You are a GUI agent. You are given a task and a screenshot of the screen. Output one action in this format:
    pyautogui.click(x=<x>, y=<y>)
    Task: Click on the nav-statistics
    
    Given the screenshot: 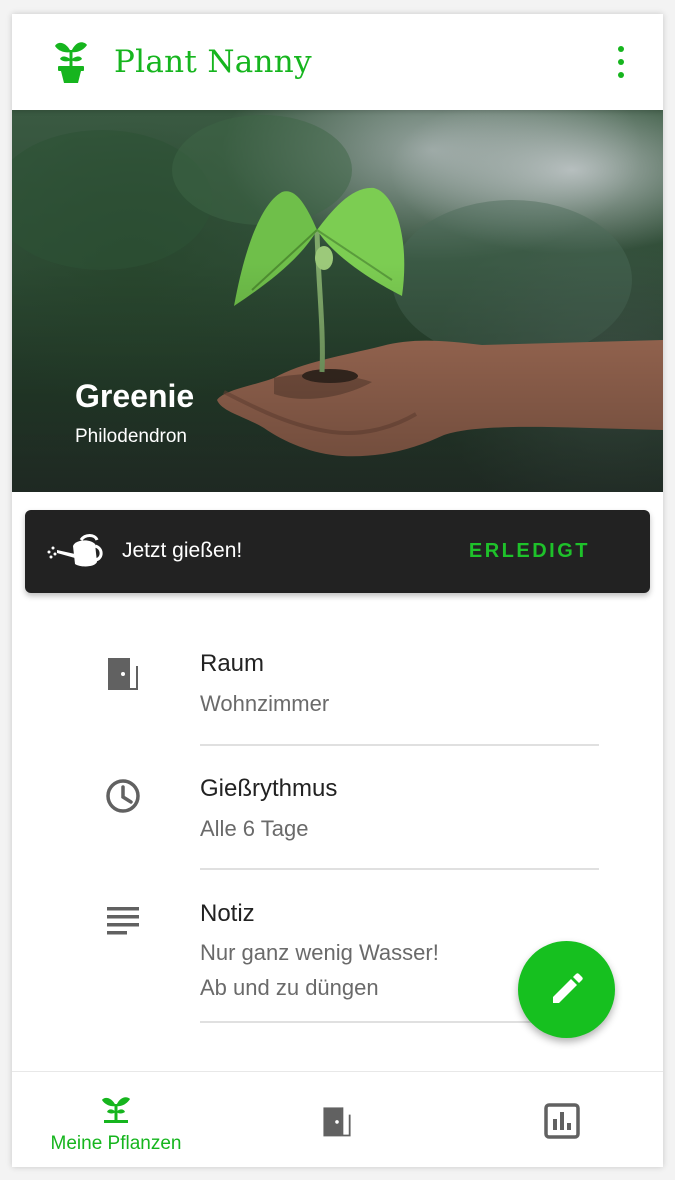 What is the action you would take?
    pyautogui.click(x=562, y=1119)
    